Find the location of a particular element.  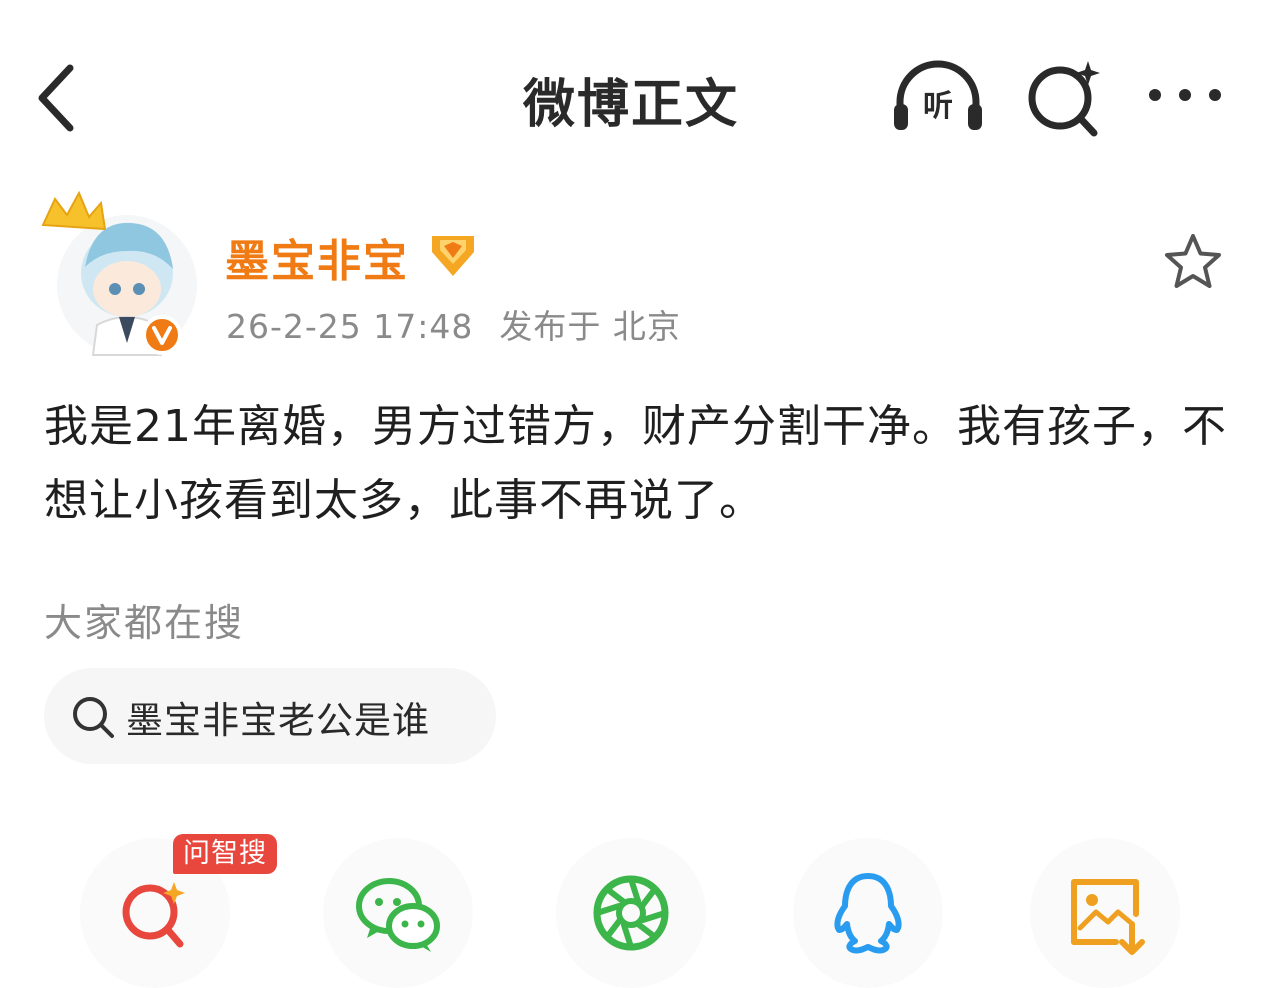

wechat-icon is located at coordinates (398, 915).